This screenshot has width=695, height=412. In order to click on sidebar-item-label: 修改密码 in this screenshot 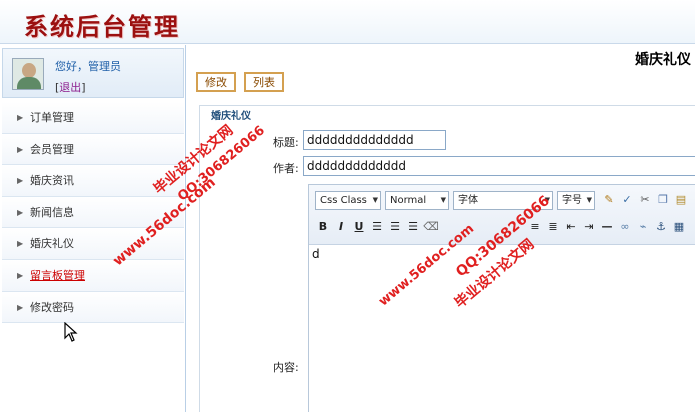, I will do `click(52, 307)`.